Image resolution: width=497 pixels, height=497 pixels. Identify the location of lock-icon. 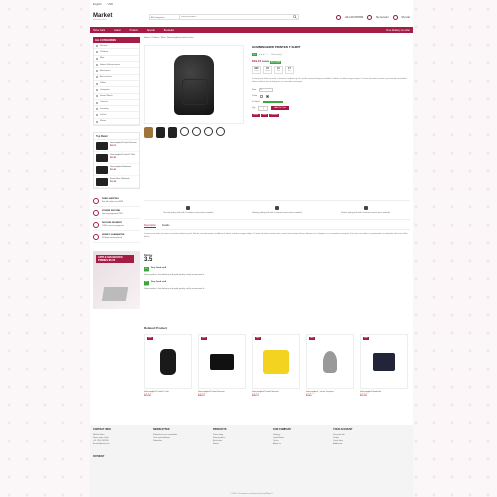
(96, 224).